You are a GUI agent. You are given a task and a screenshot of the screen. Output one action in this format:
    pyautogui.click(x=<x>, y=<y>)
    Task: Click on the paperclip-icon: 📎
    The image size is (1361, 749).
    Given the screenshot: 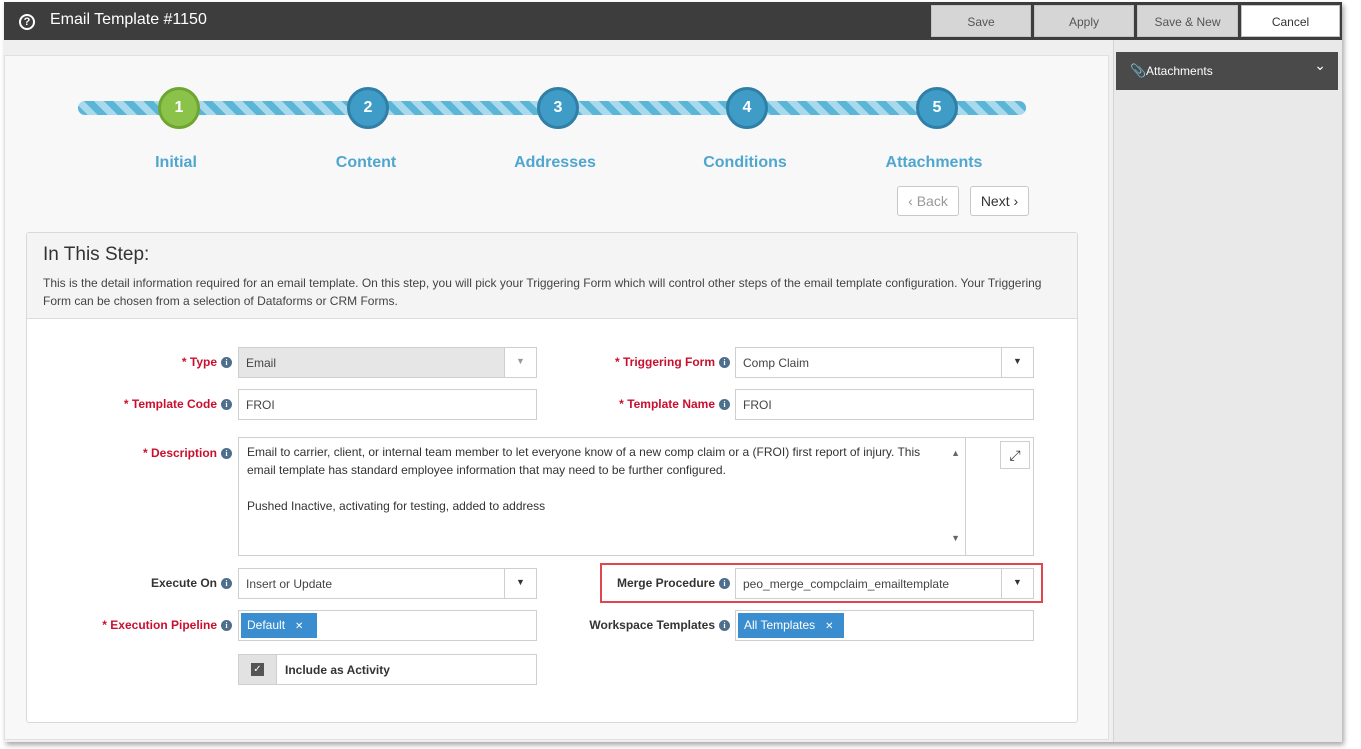 What is the action you would take?
    pyautogui.click(x=1138, y=70)
    